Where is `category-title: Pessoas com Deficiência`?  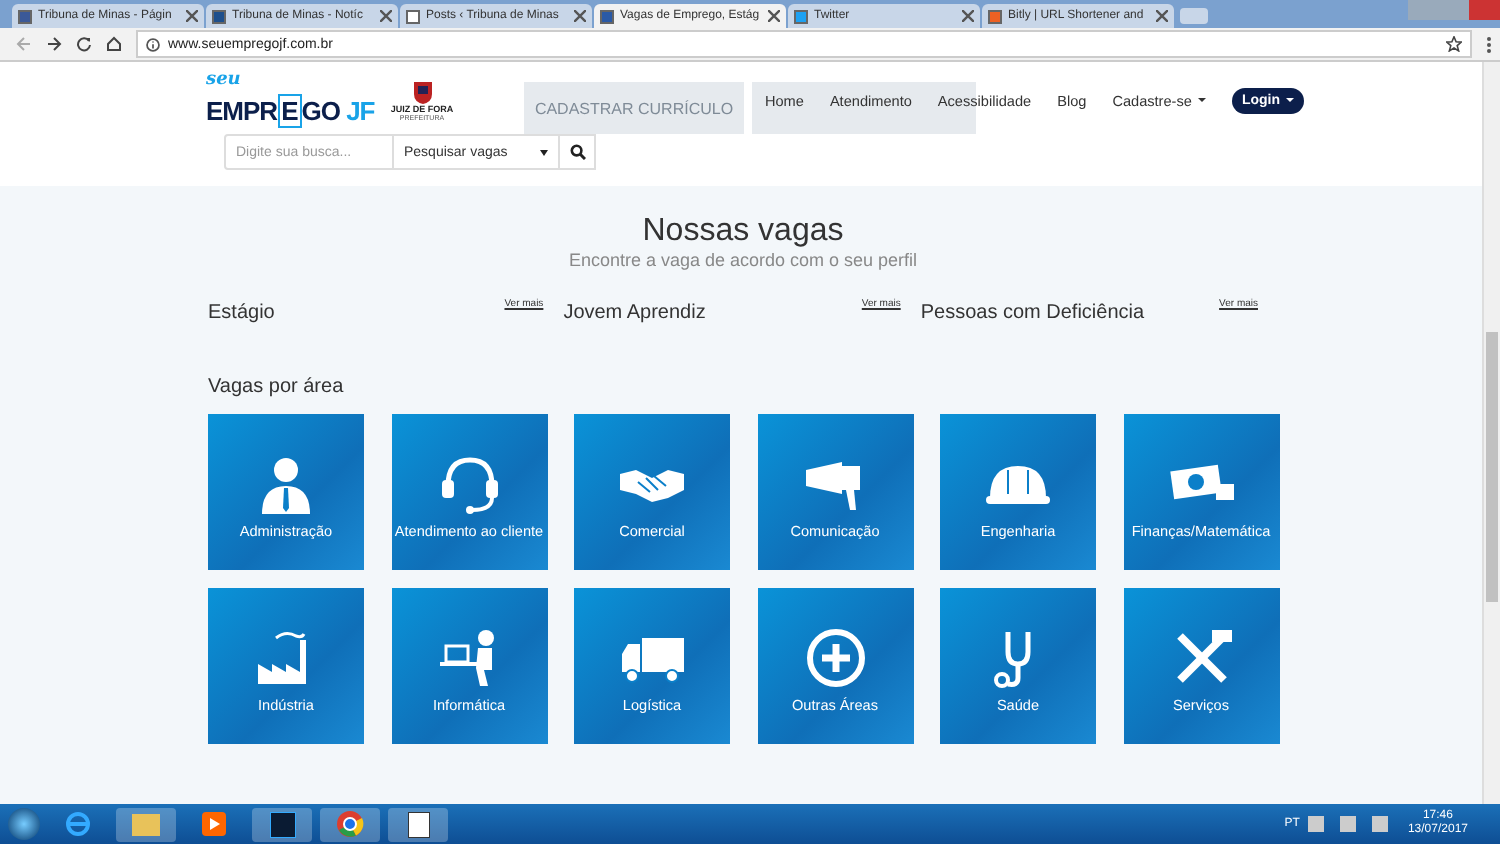 category-title: Pessoas com Deficiência is located at coordinates (1032, 313).